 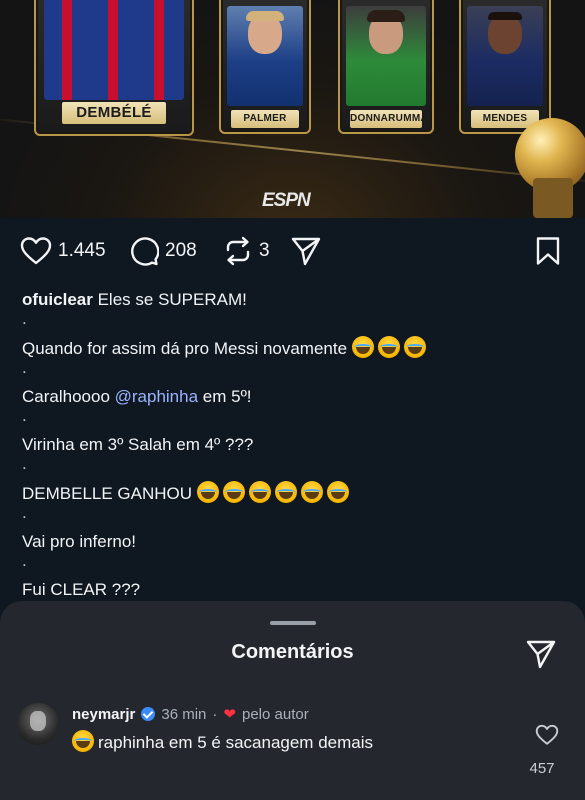 I want to click on player-card-dembele: DEMBÉLÉ, so click(x=114, y=68).